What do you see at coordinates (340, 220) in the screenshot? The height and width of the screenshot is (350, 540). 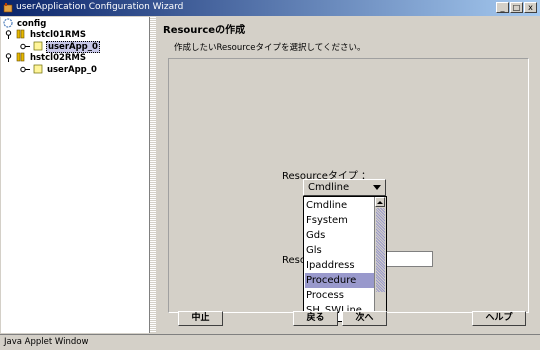 I see `dropdown-option: Fsystem` at bounding box center [340, 220].